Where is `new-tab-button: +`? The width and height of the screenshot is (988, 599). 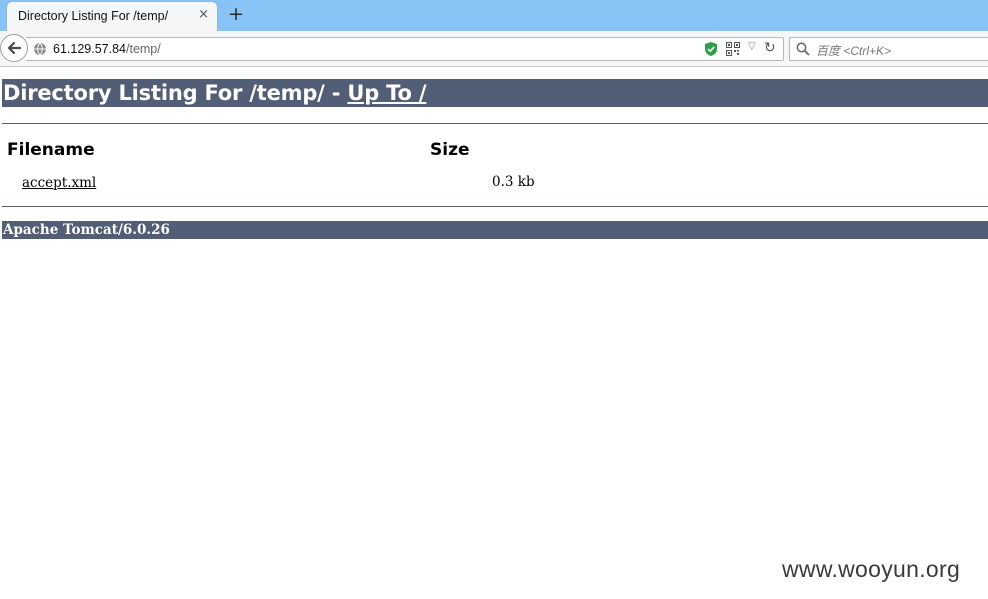
new-tab-button: + is located at coordinates (236, 14).